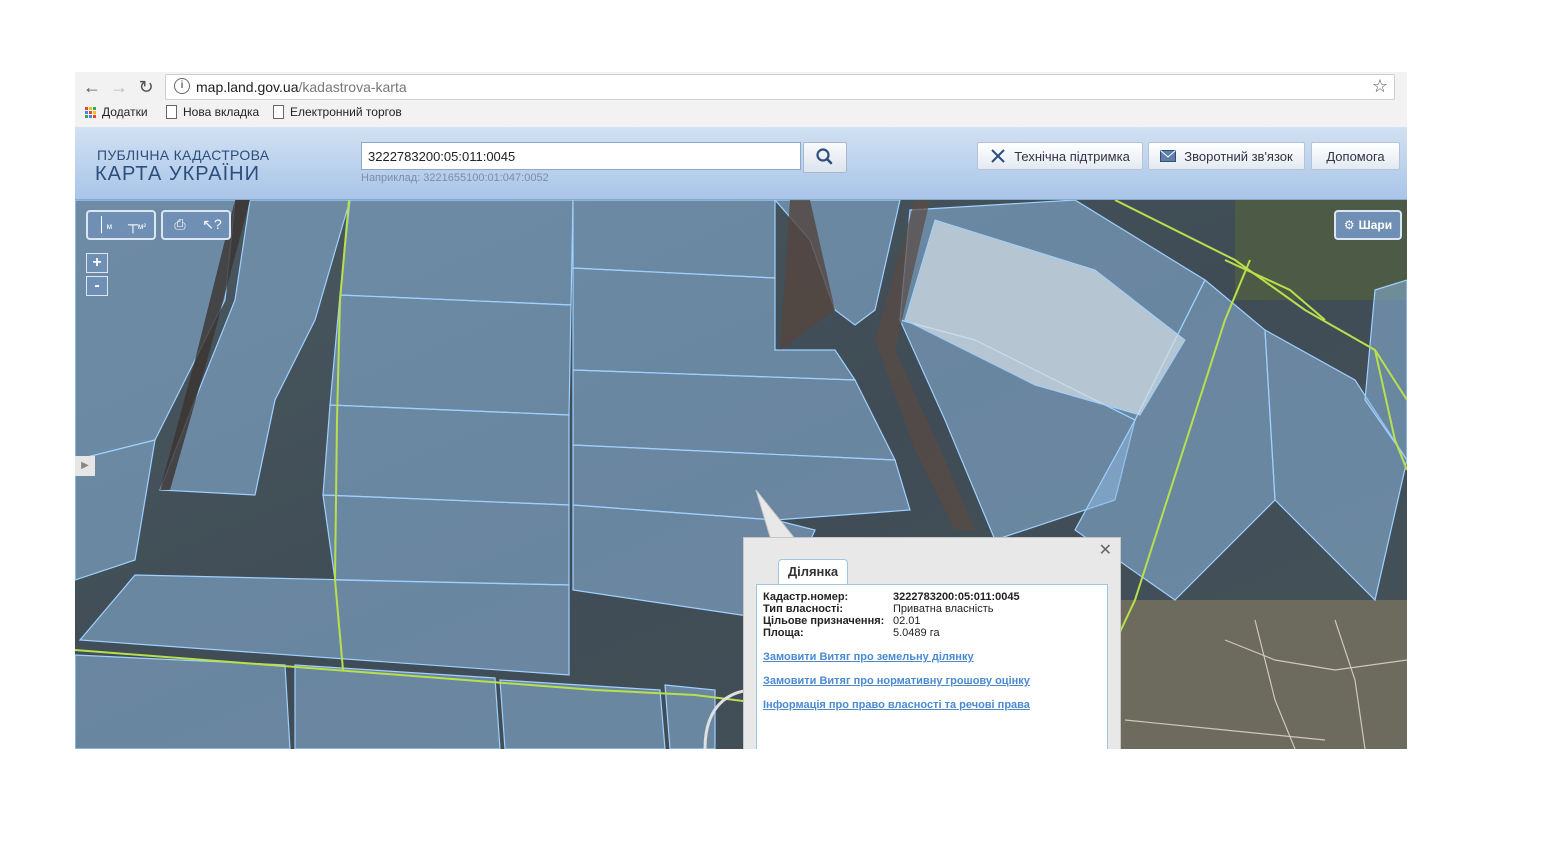 The height and width of the screenshot is (848, 1546). I want to click on field-value: 02.01, so click(907, 621).